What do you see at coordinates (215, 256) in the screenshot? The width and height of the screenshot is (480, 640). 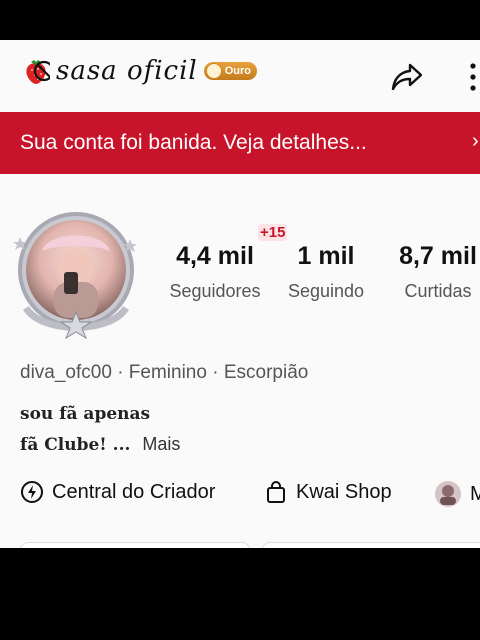 I see `followers-count: 4,4 mil` at bounding box center [215, 256].